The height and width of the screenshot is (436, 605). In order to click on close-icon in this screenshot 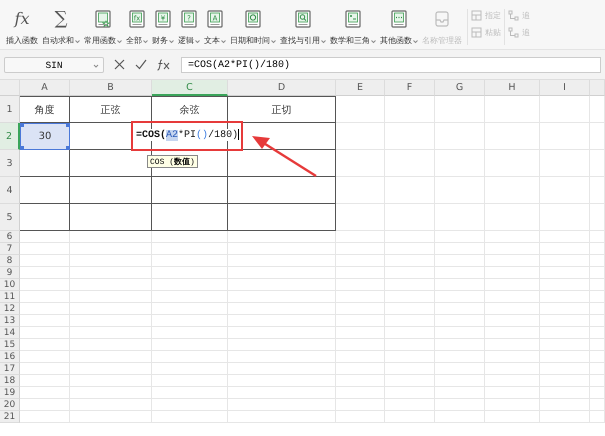, I will do `click(119, 64)`.